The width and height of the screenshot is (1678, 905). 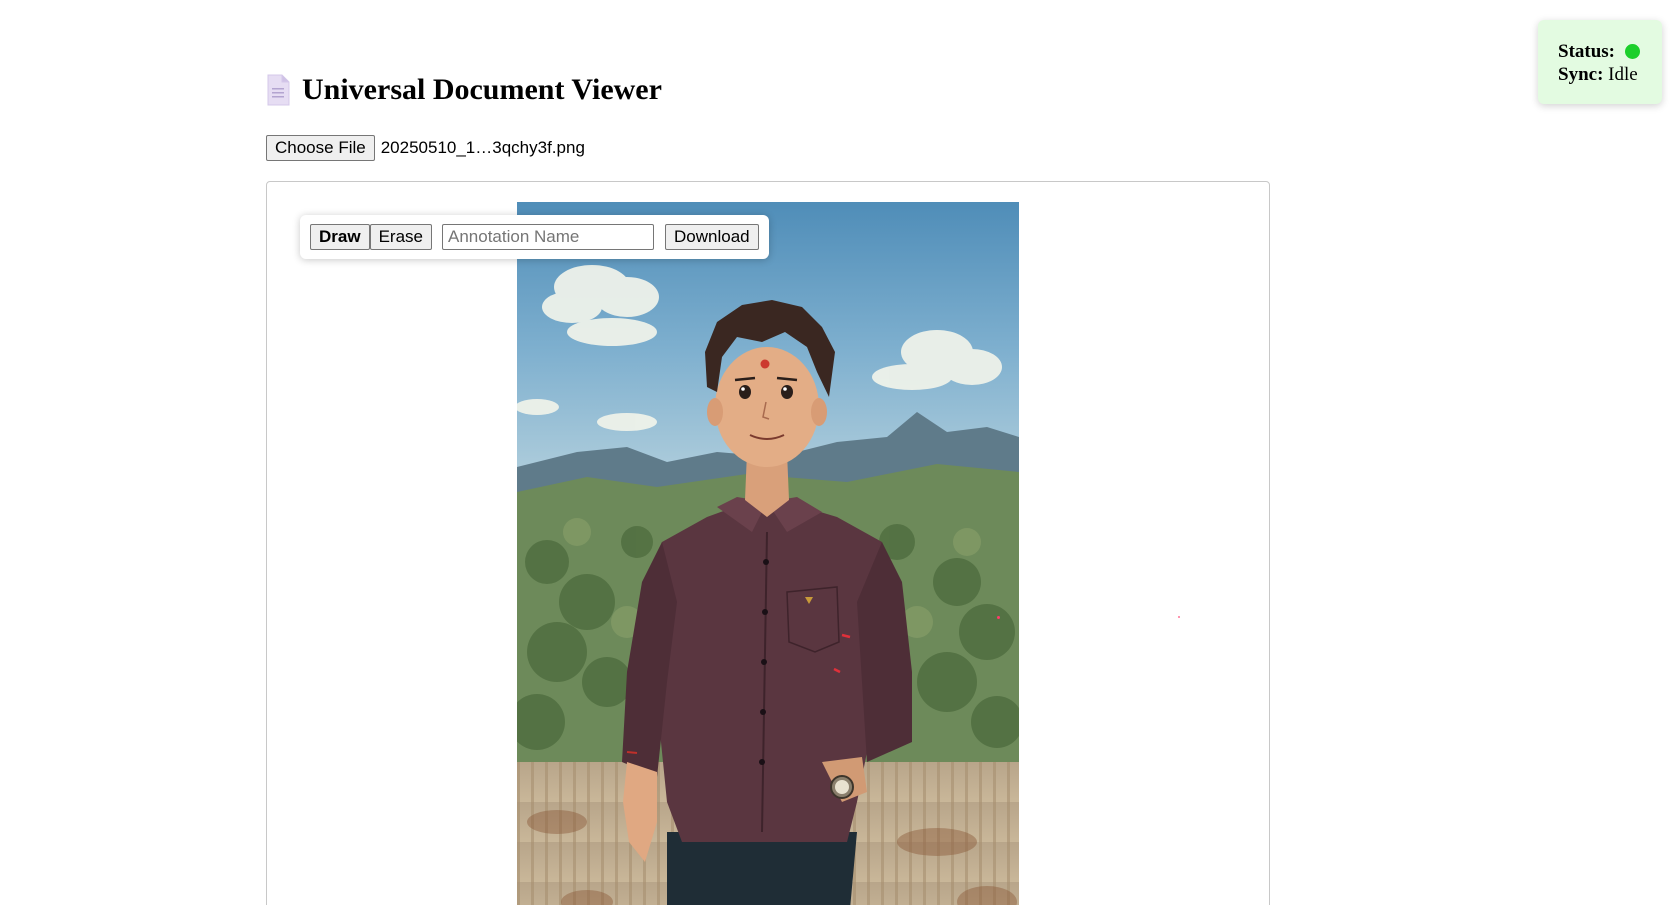 What do you see at coordinates (712, 237) in the screenshot?
I see `download-button: Download` at bounding box center [712, 237].